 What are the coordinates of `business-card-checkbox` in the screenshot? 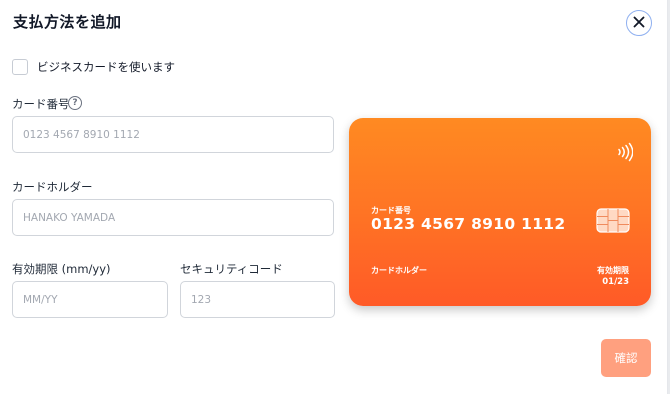 It's located at (20, 67).